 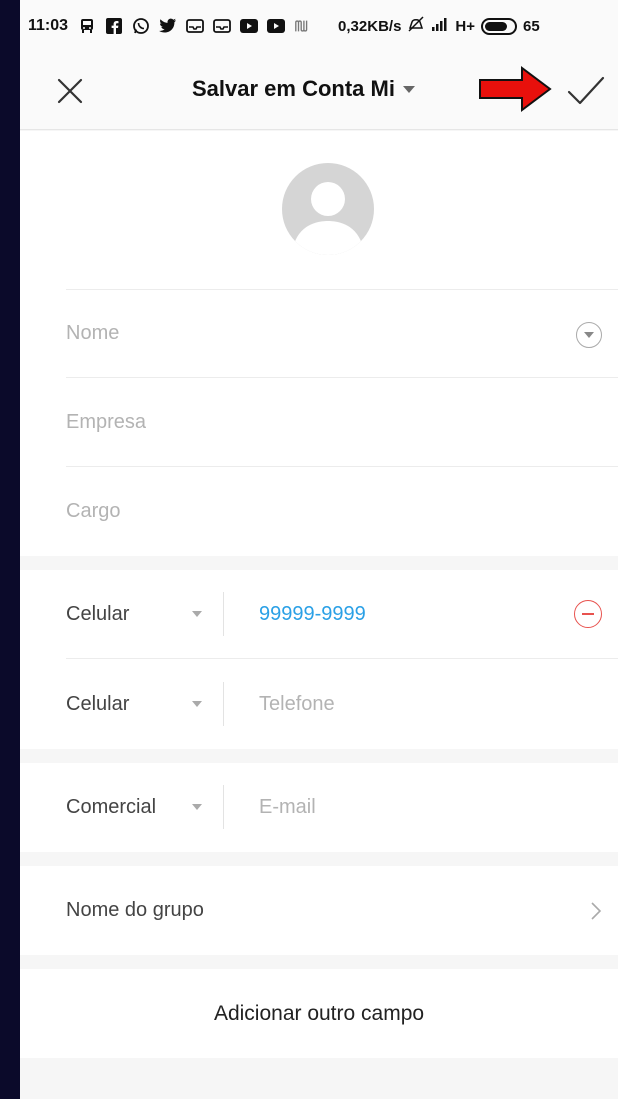 I want to click on battery-icon, so click(x=499, y=26).